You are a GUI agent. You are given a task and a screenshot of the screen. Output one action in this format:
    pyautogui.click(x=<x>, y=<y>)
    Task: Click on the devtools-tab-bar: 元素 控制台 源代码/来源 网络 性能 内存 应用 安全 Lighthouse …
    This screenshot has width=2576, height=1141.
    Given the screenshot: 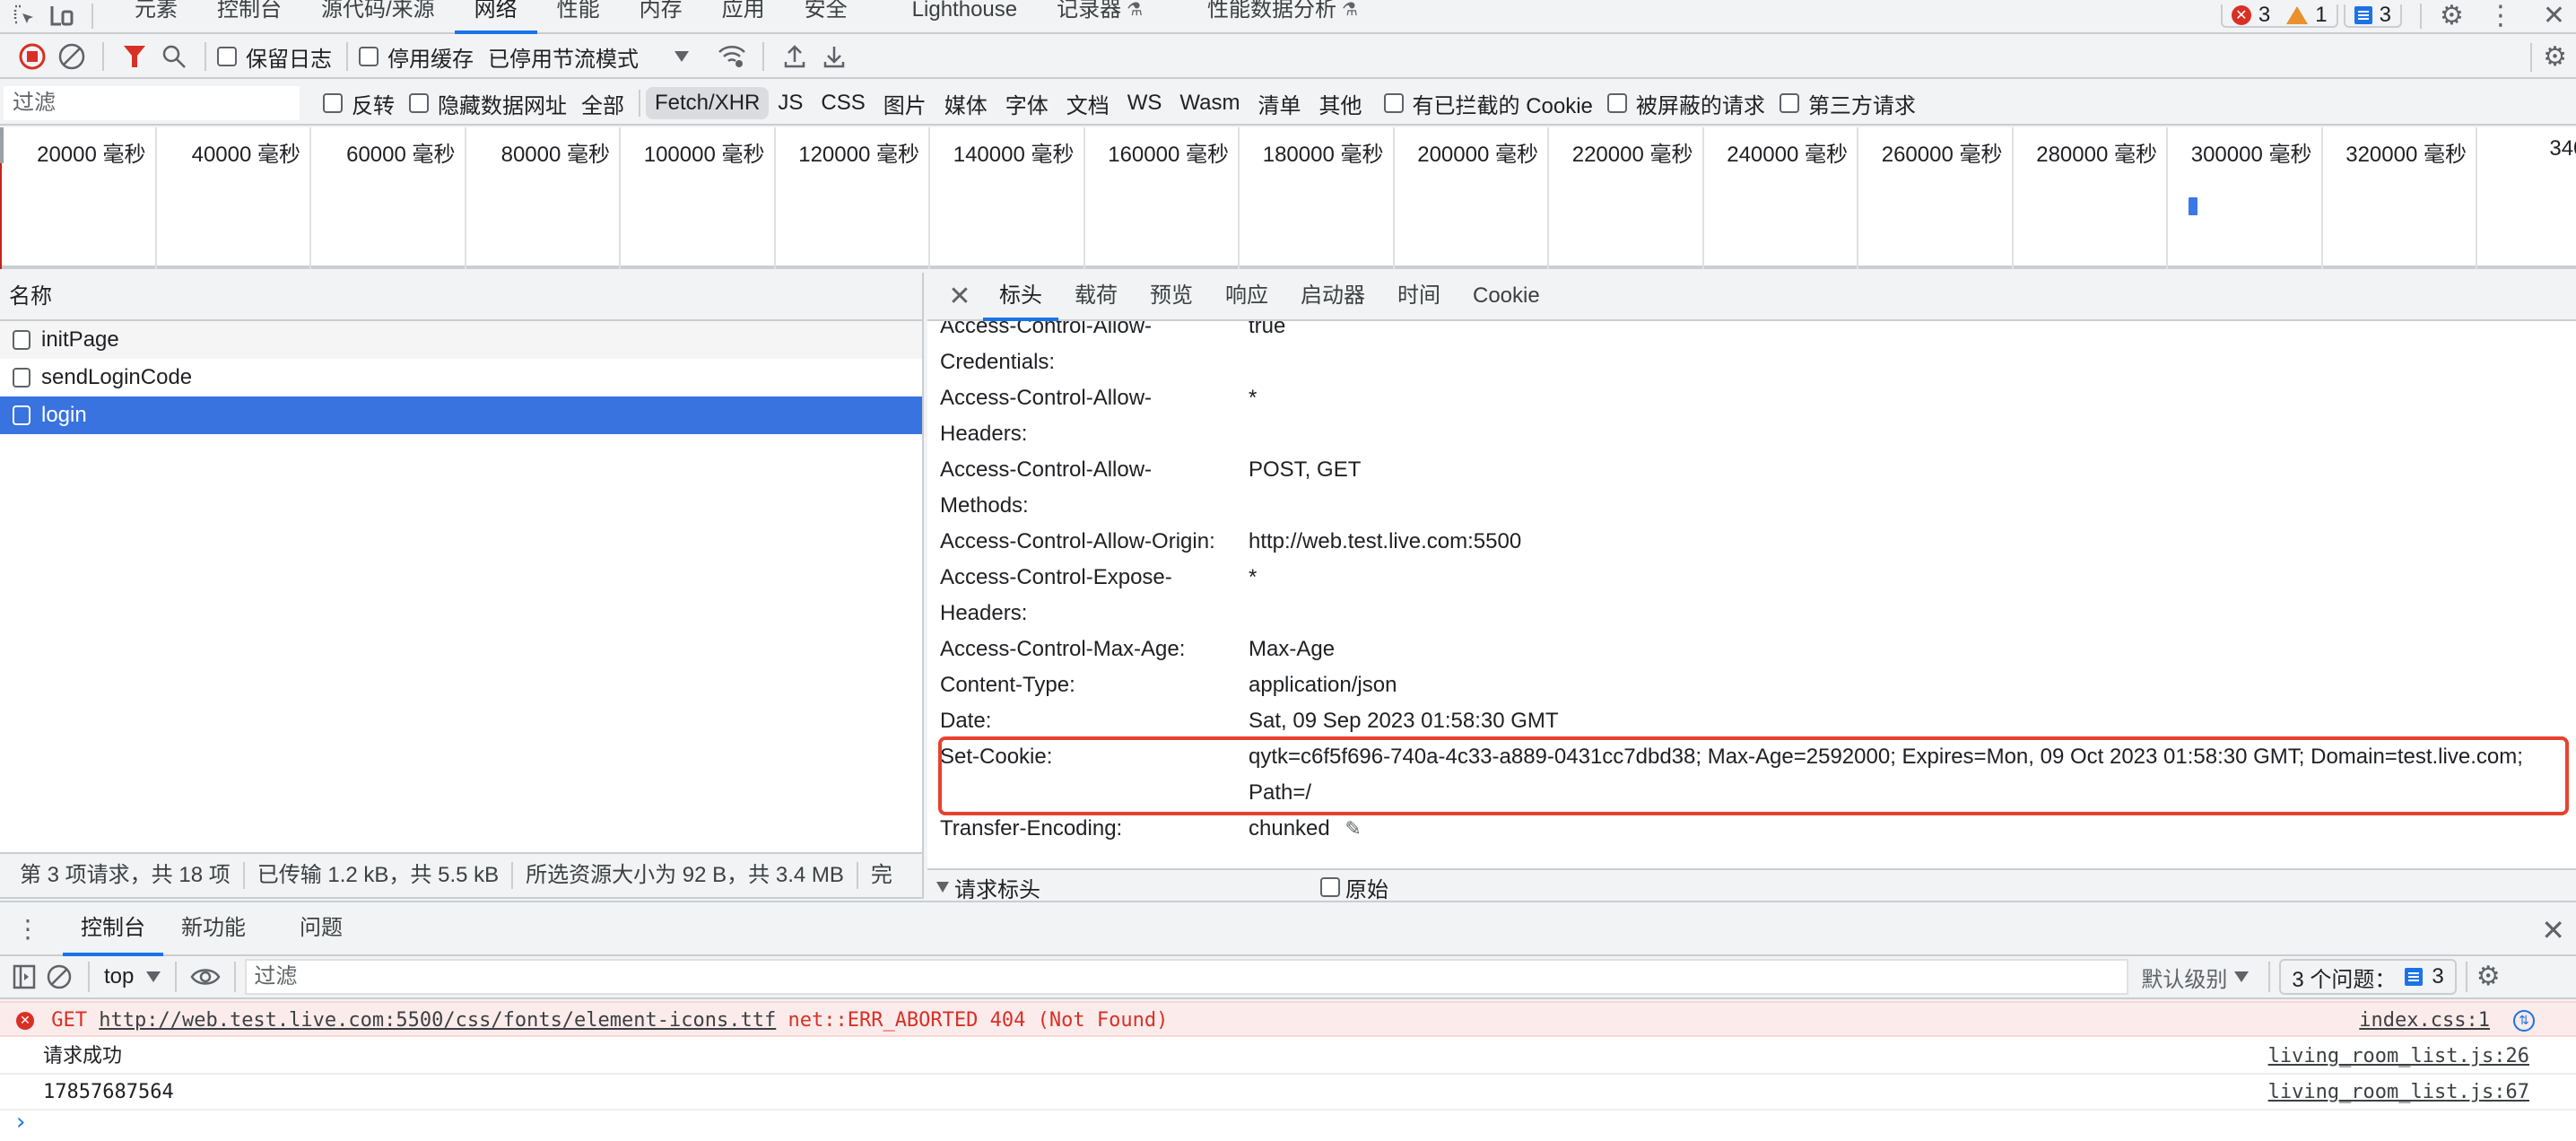 What is the action you would take?
    pyautogui.click(x=1288, y=17)
    